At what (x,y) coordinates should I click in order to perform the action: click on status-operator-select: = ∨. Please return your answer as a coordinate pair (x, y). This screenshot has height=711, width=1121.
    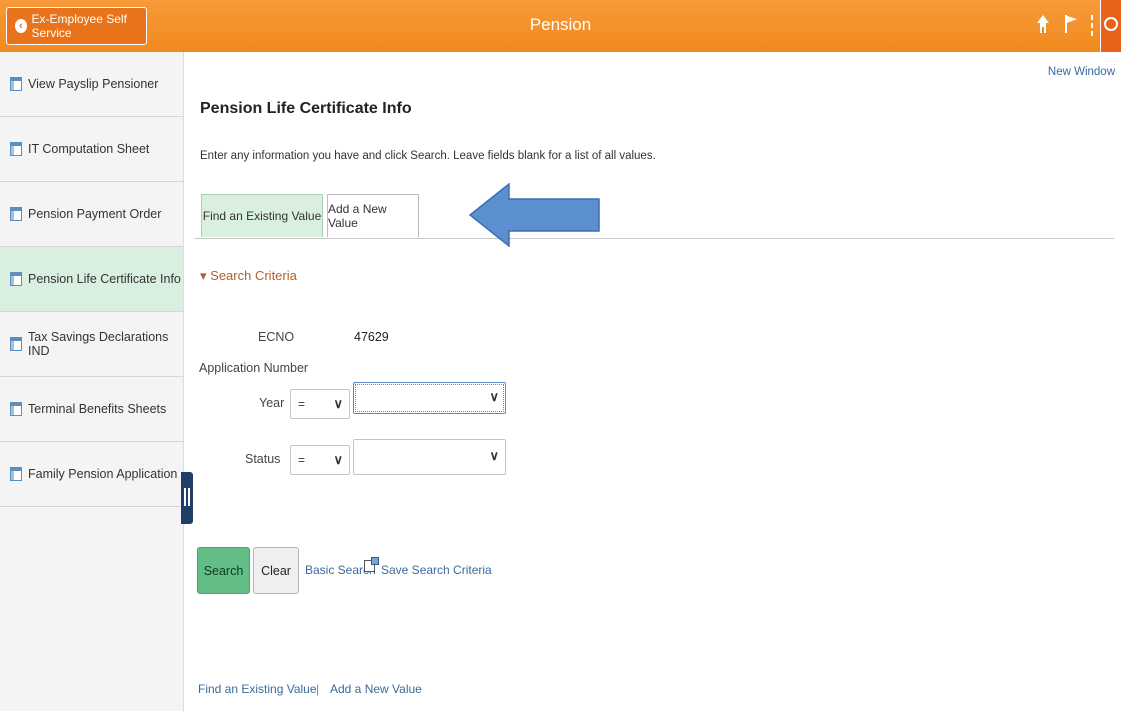
    Looking at the image, I should click on (320, 460).